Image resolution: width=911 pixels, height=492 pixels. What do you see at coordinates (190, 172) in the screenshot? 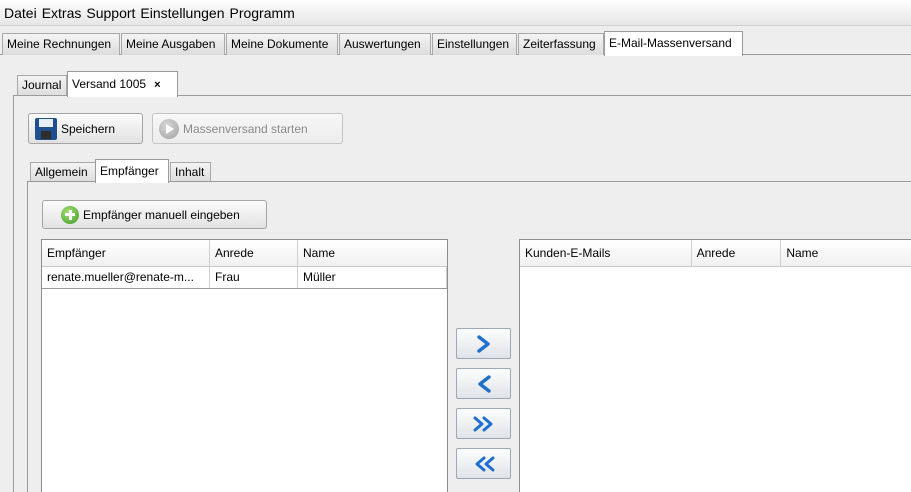
I see `tab-inhalt: Inhalt` at bounding box center [190, 172].